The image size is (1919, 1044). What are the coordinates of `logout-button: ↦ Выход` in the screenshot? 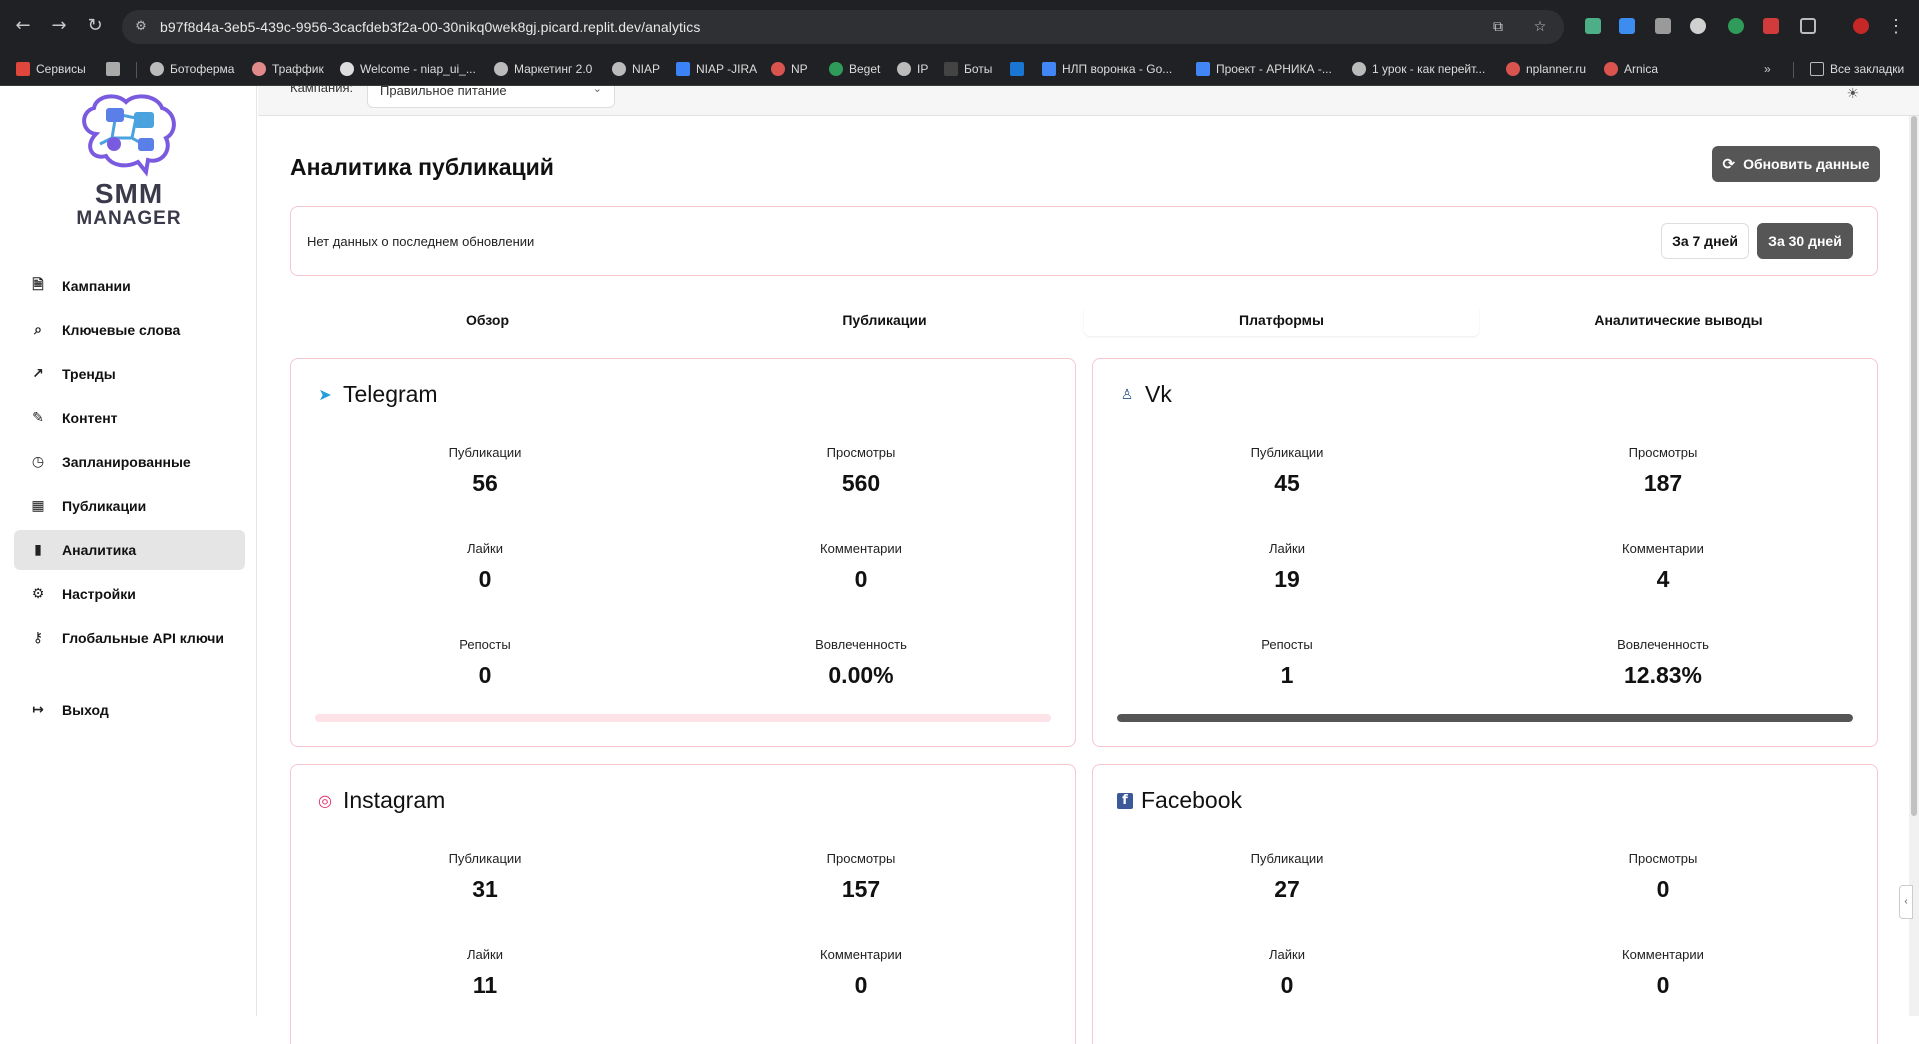 It's located at (129, 710).